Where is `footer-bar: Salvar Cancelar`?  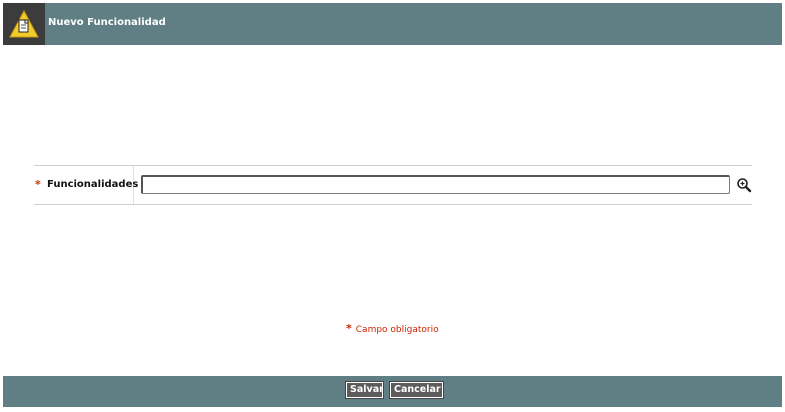
footer-bar: Salvar Cancelar is located at coordinates (392, 391).